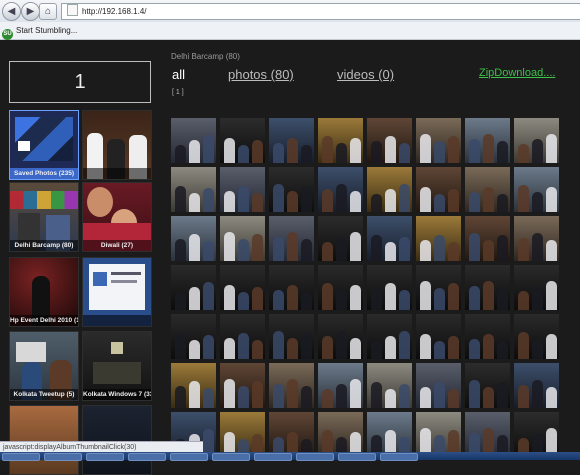 Image resolution: width=580 pixels, height=475 pixels. Describe the element at coordinates (44, 217) in the screenshot. I see `album-delhi-barcamp: Delhi Barcamp (80)` at that location.